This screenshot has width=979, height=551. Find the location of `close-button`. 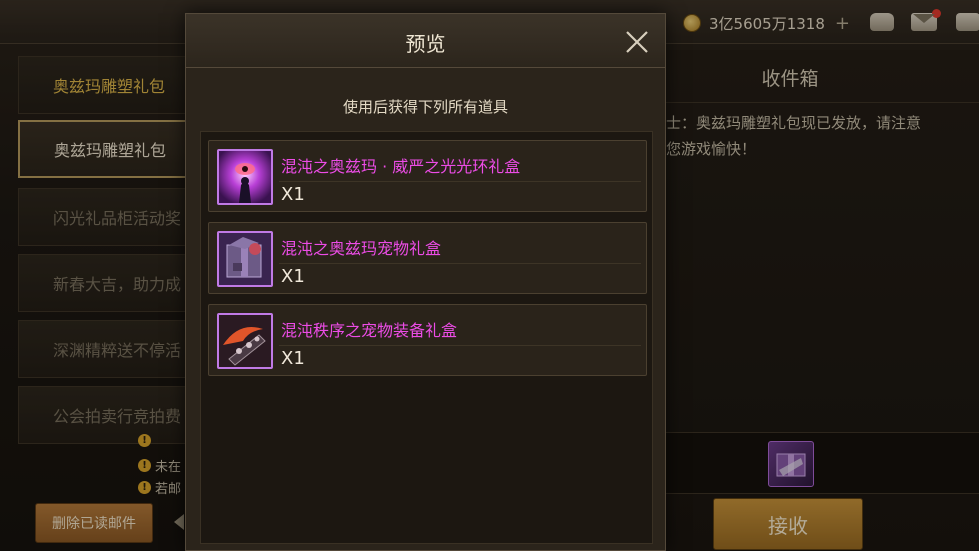

close-button is located at coordinates (637, 42).